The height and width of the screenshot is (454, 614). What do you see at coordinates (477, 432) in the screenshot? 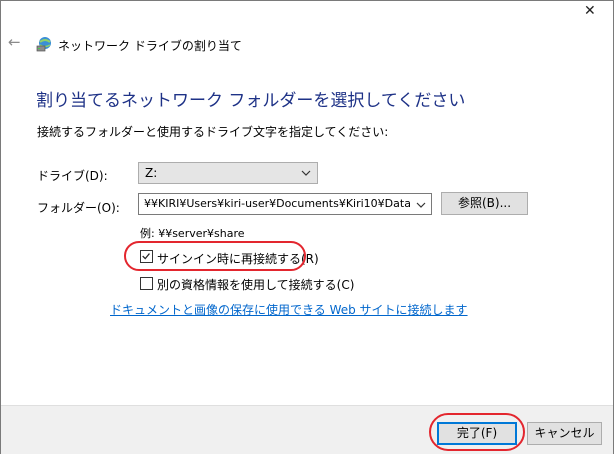
I see `highlight-ring-finish` at bounding box center [477, 432].